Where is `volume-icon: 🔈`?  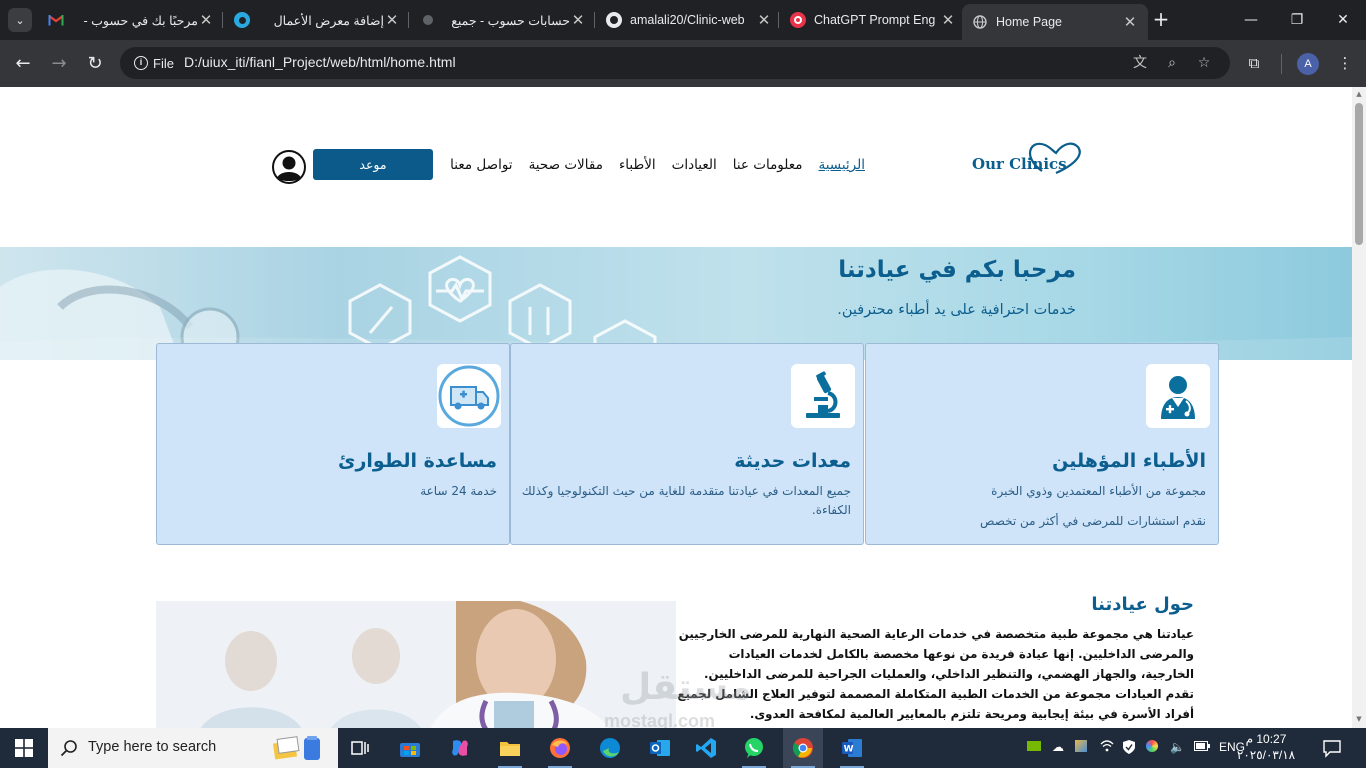 volume-icon: 🔈 is located at coordinates (1177, 747).